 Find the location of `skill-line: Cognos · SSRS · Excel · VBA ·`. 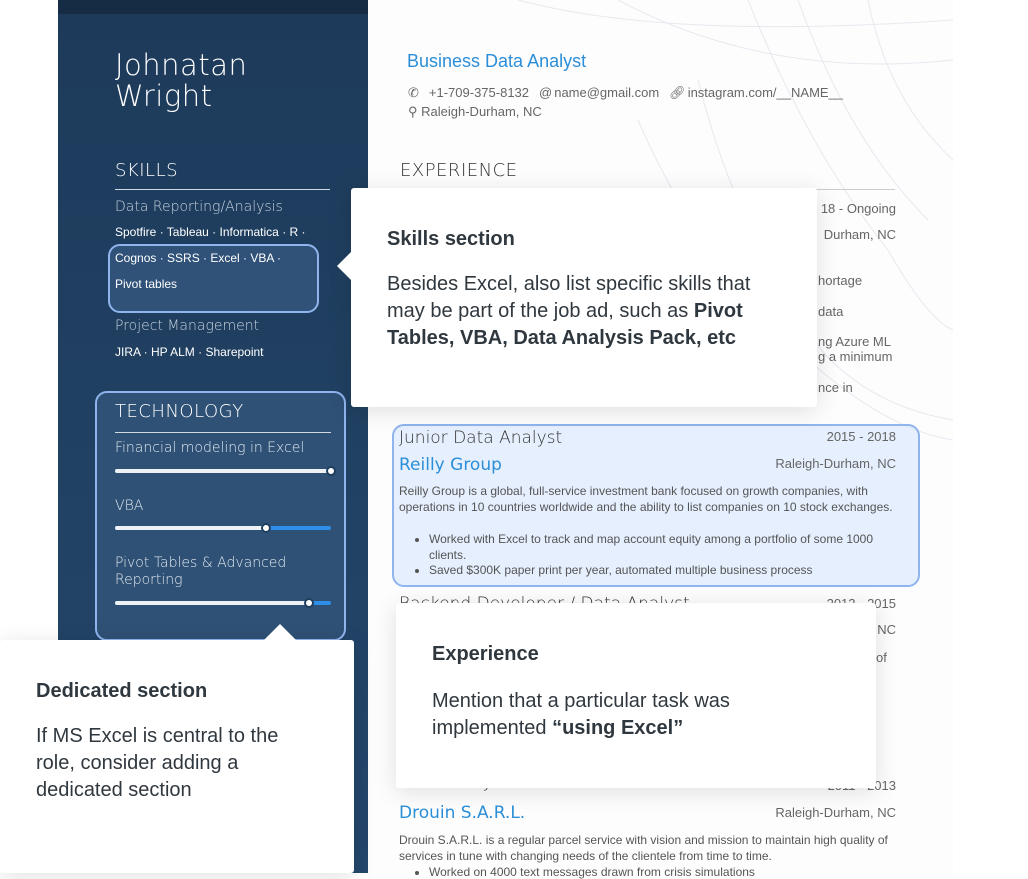

skill-line: Cognos · SSRS · Excel · VBA · is located at coordinates (198, 258).